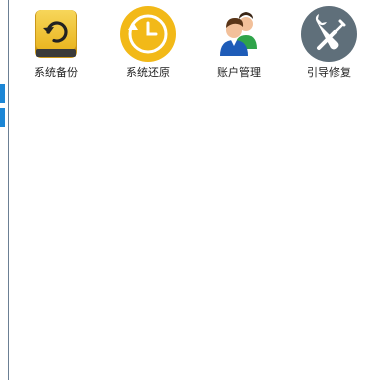 The height and width of the screenshot is (380, 380). I want to click on boot-repair-label: 引导修复, so click(329, 72).